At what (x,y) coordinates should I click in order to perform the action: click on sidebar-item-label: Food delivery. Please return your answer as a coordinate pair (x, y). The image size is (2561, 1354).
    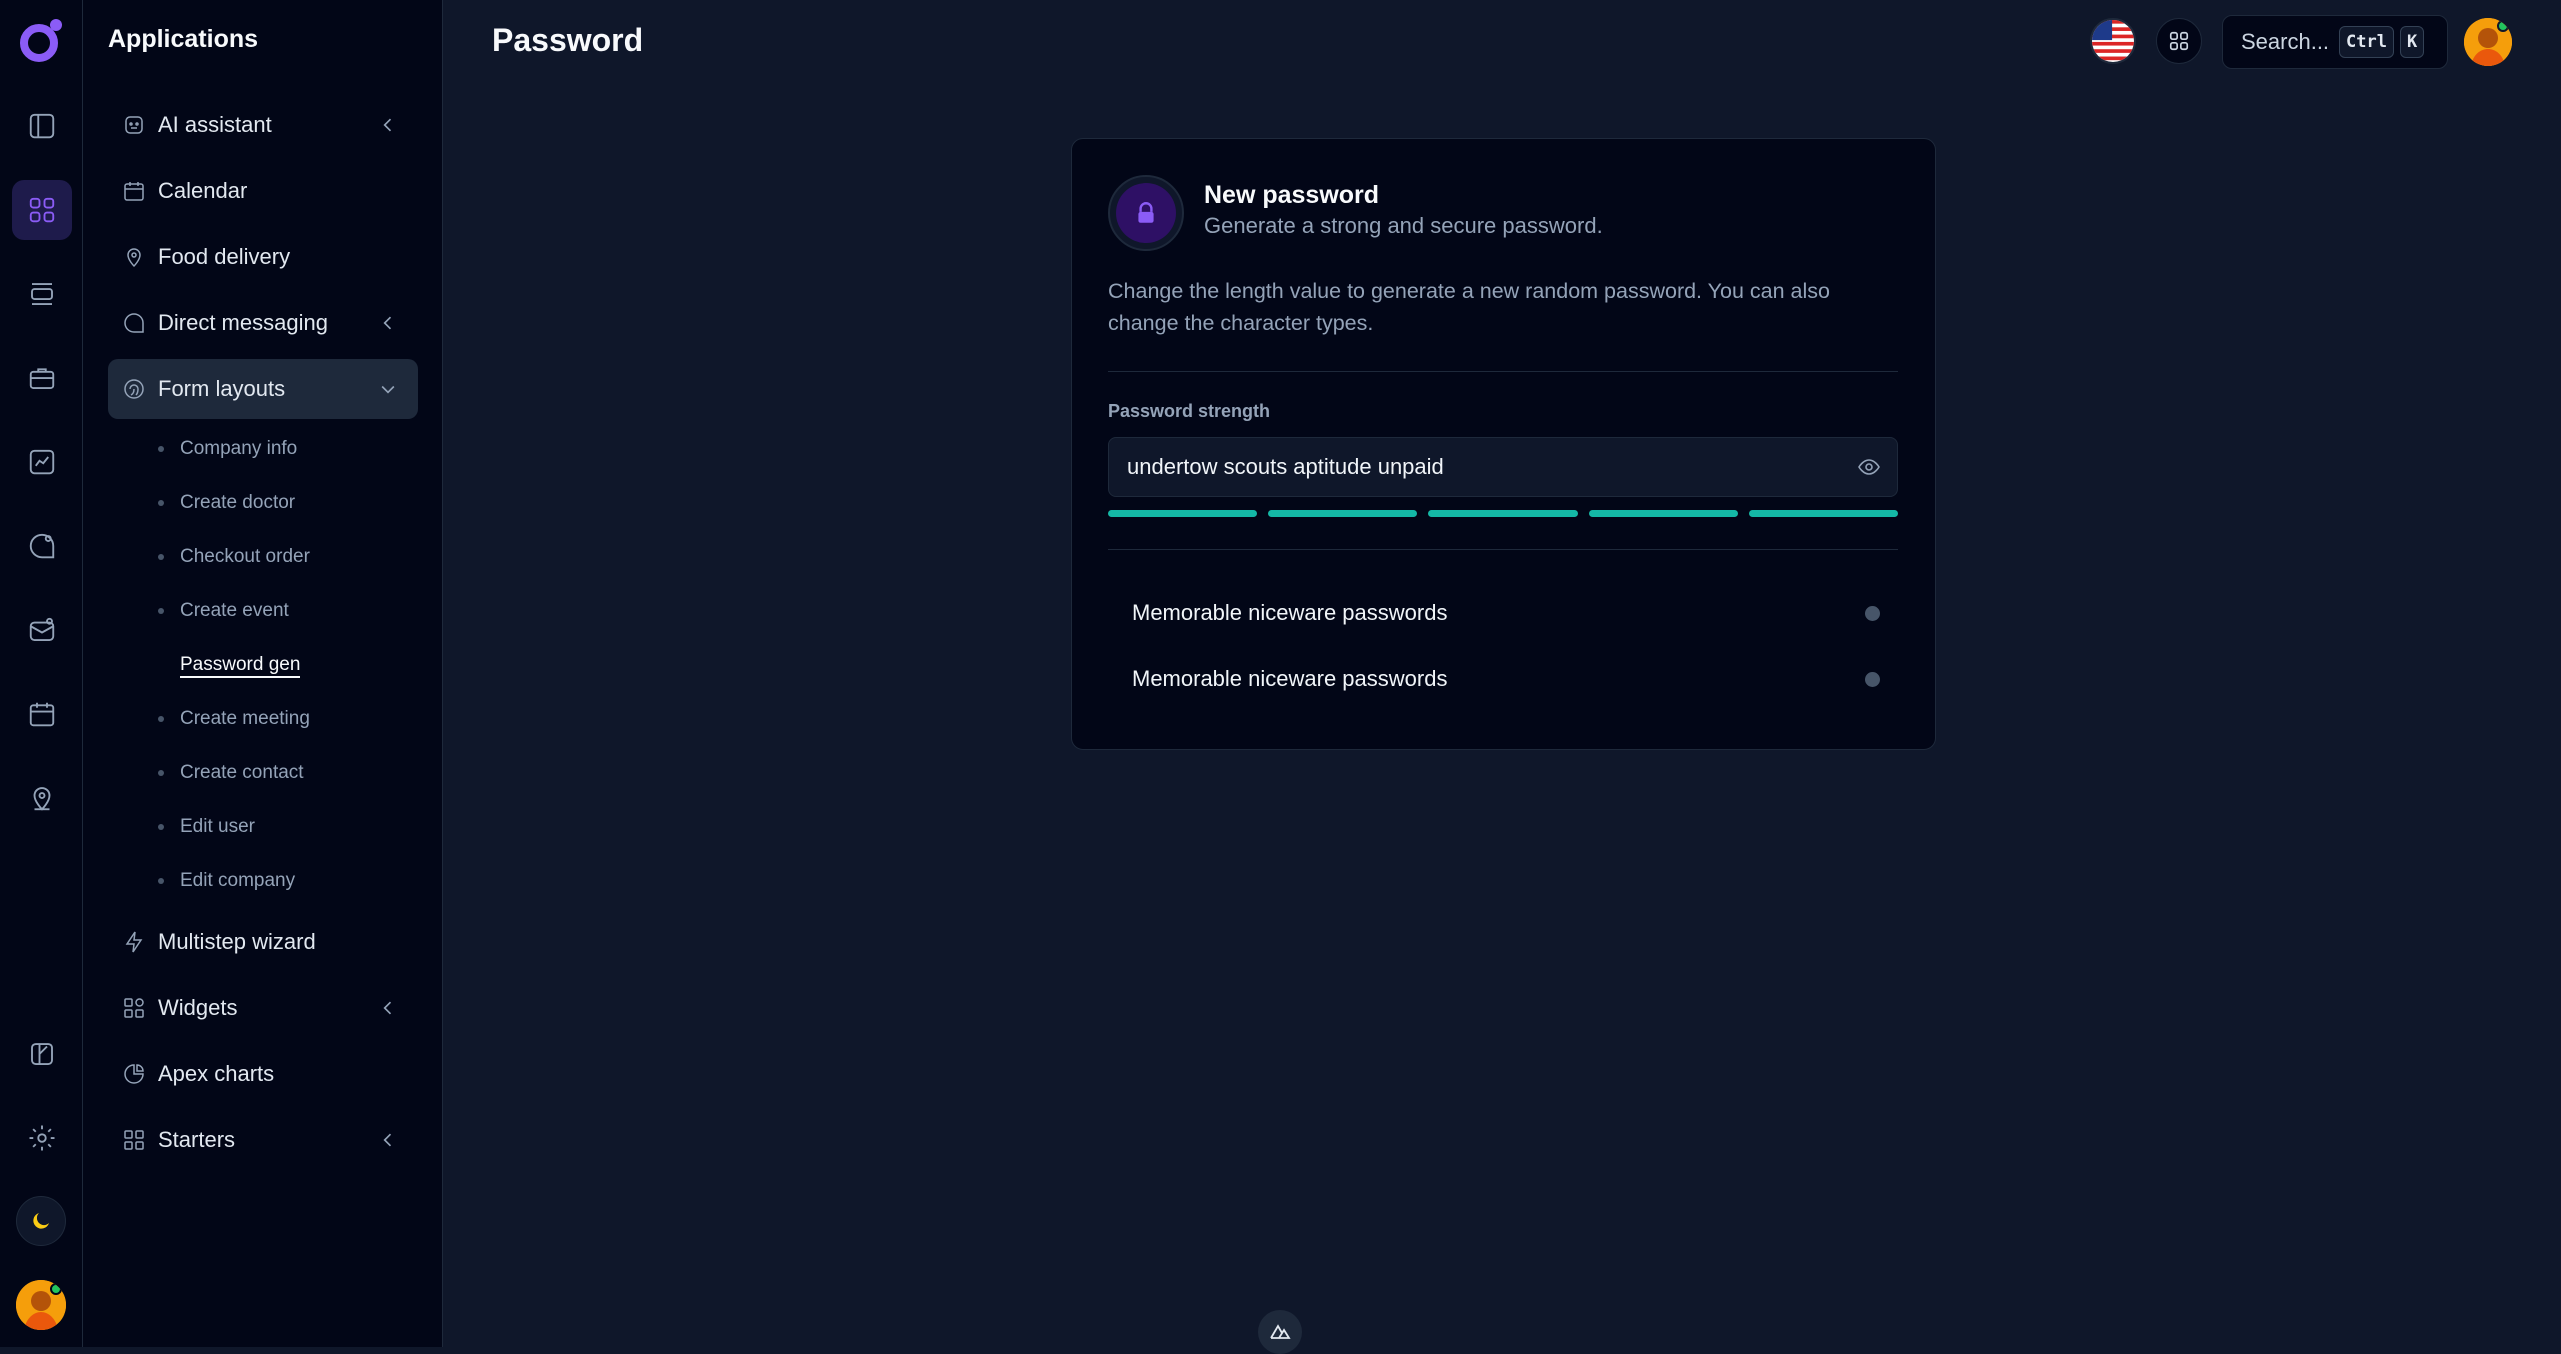
    Looking at the image, I should click on (224, 256).